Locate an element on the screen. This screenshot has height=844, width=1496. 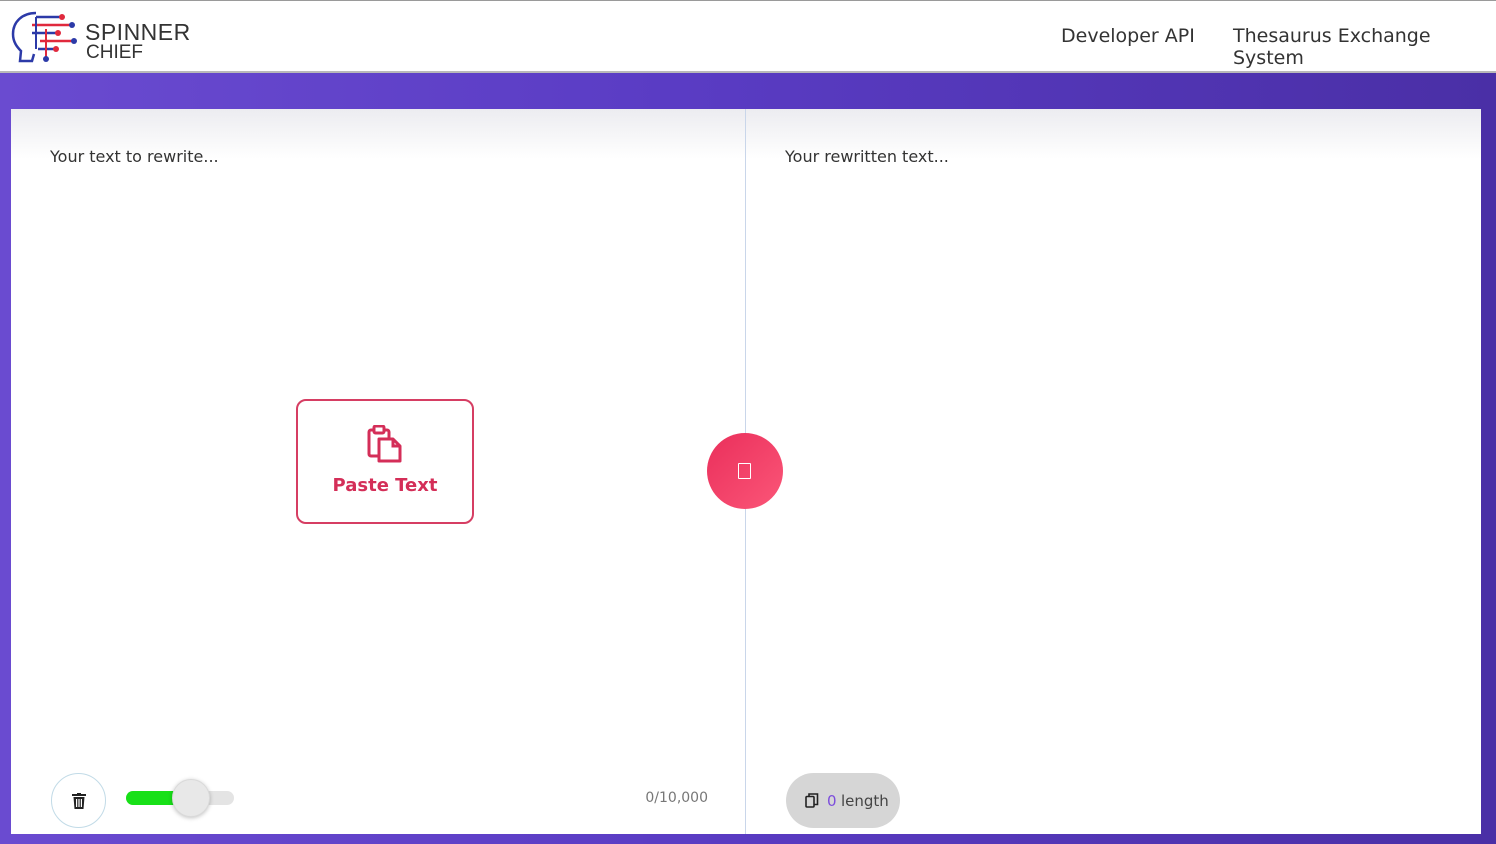
paste-text-label: Paste Text is located at coordinates (385, 485).